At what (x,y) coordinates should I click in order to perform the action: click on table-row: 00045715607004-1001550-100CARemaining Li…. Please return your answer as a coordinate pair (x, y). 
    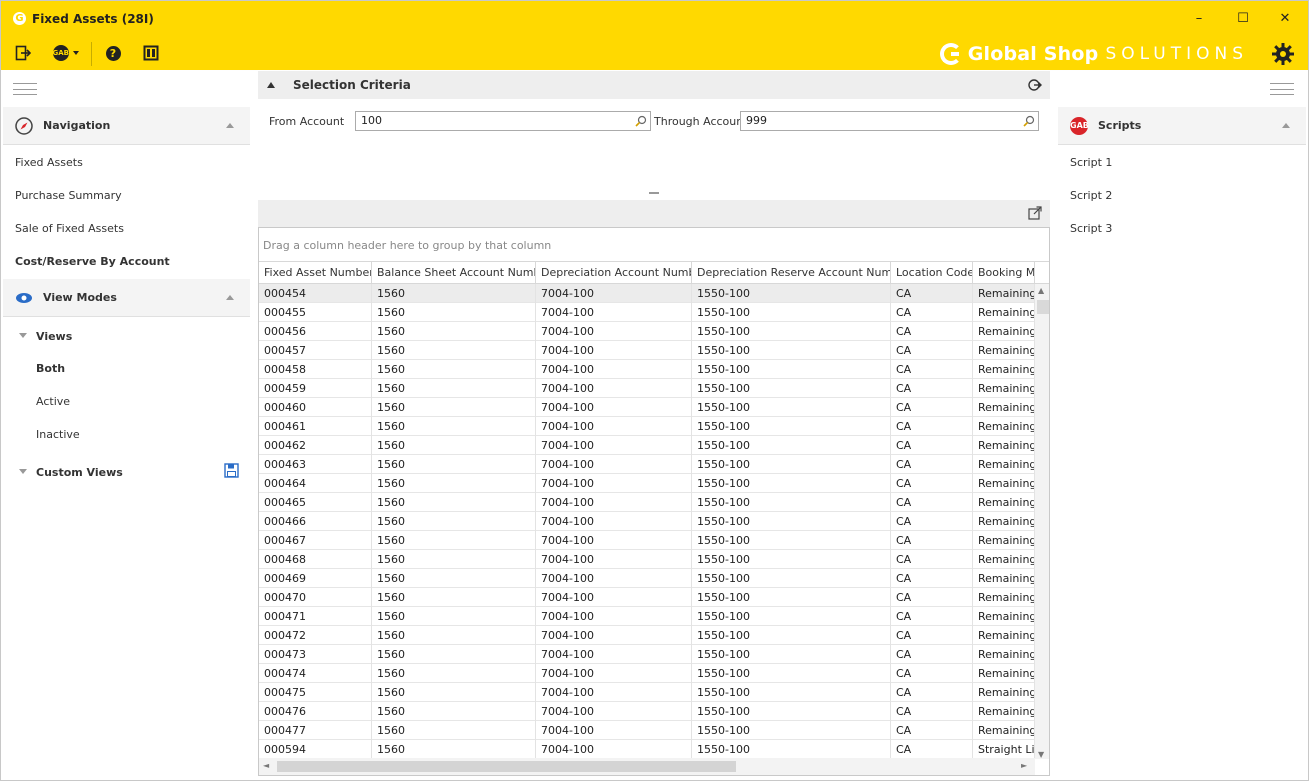
    Looking at the image, I should click on (647, 350).